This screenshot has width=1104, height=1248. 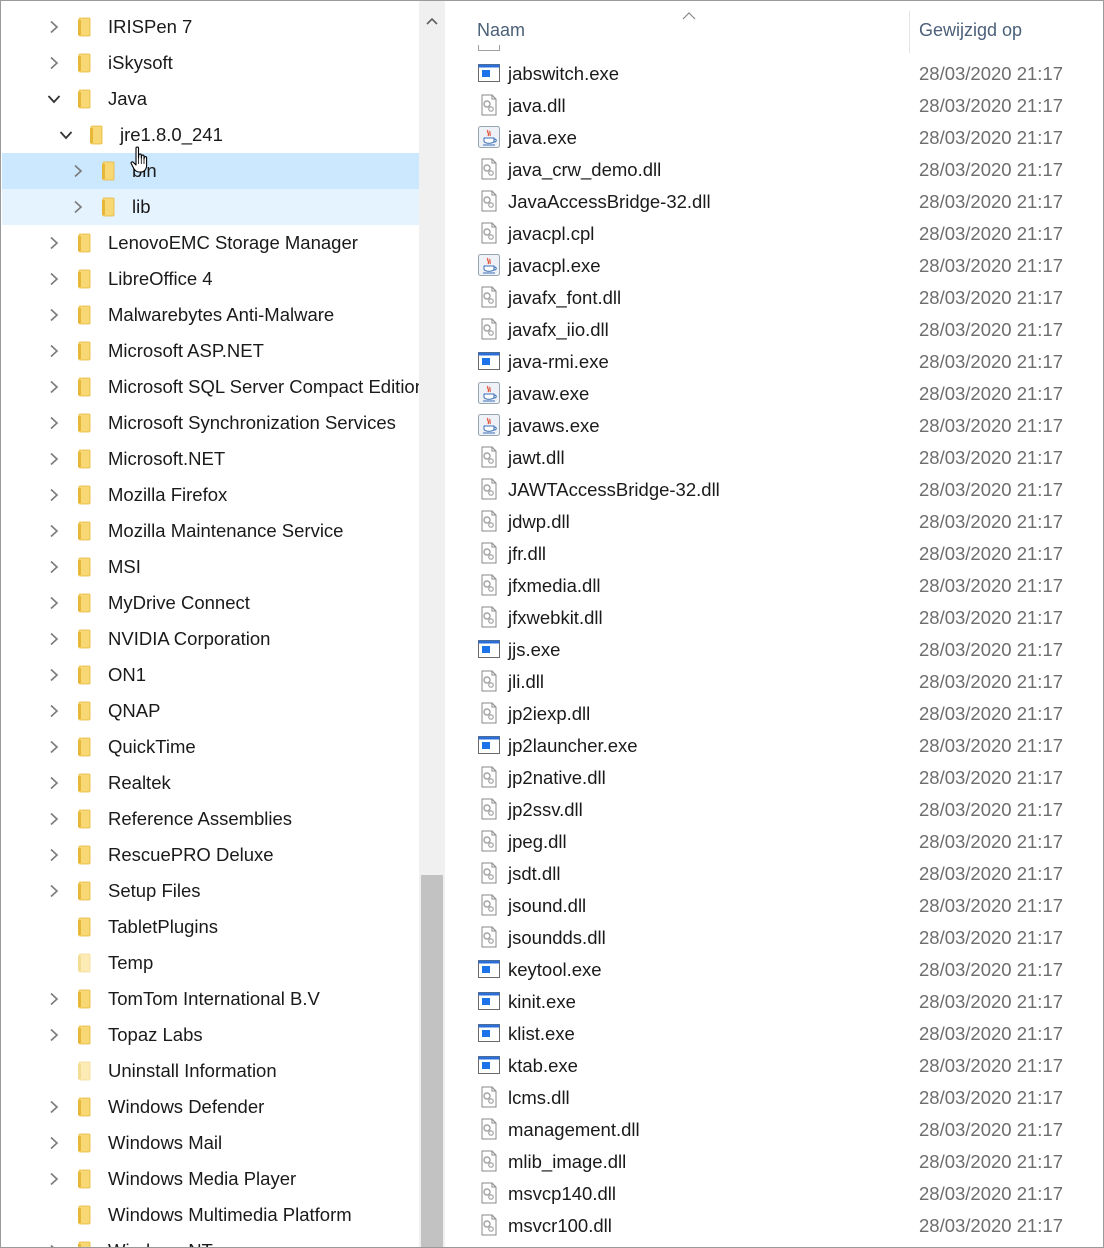 I want to click on file-row: jp2launcher.exe 28/03/2020 21:17, so click(x=774, y=745).